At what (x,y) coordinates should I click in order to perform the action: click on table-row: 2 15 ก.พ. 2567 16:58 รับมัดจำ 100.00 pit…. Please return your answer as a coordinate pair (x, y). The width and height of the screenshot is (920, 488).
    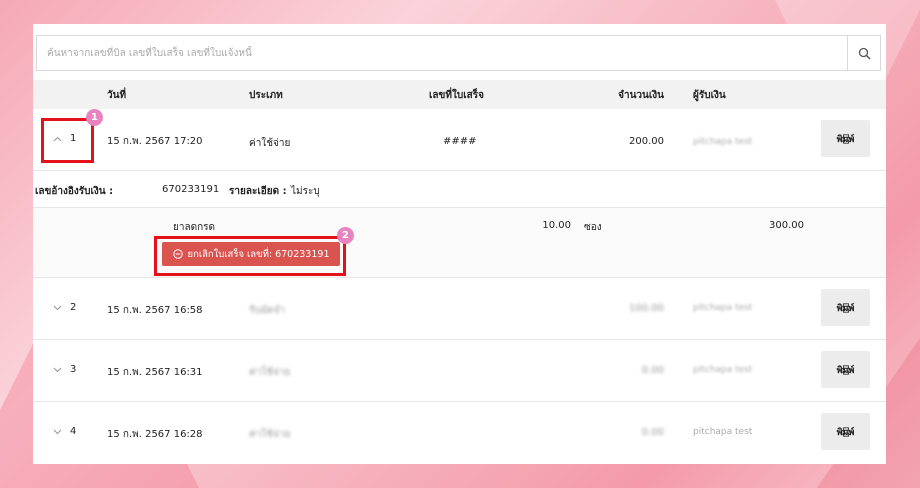
    Looking at the image, I should click on (459, 309).